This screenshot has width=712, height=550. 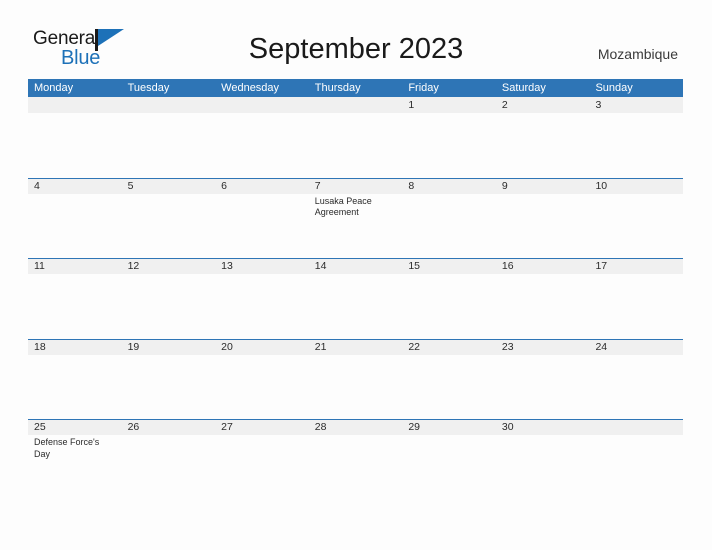 I want to click on day-number: 19, so click(x=133, y=346).